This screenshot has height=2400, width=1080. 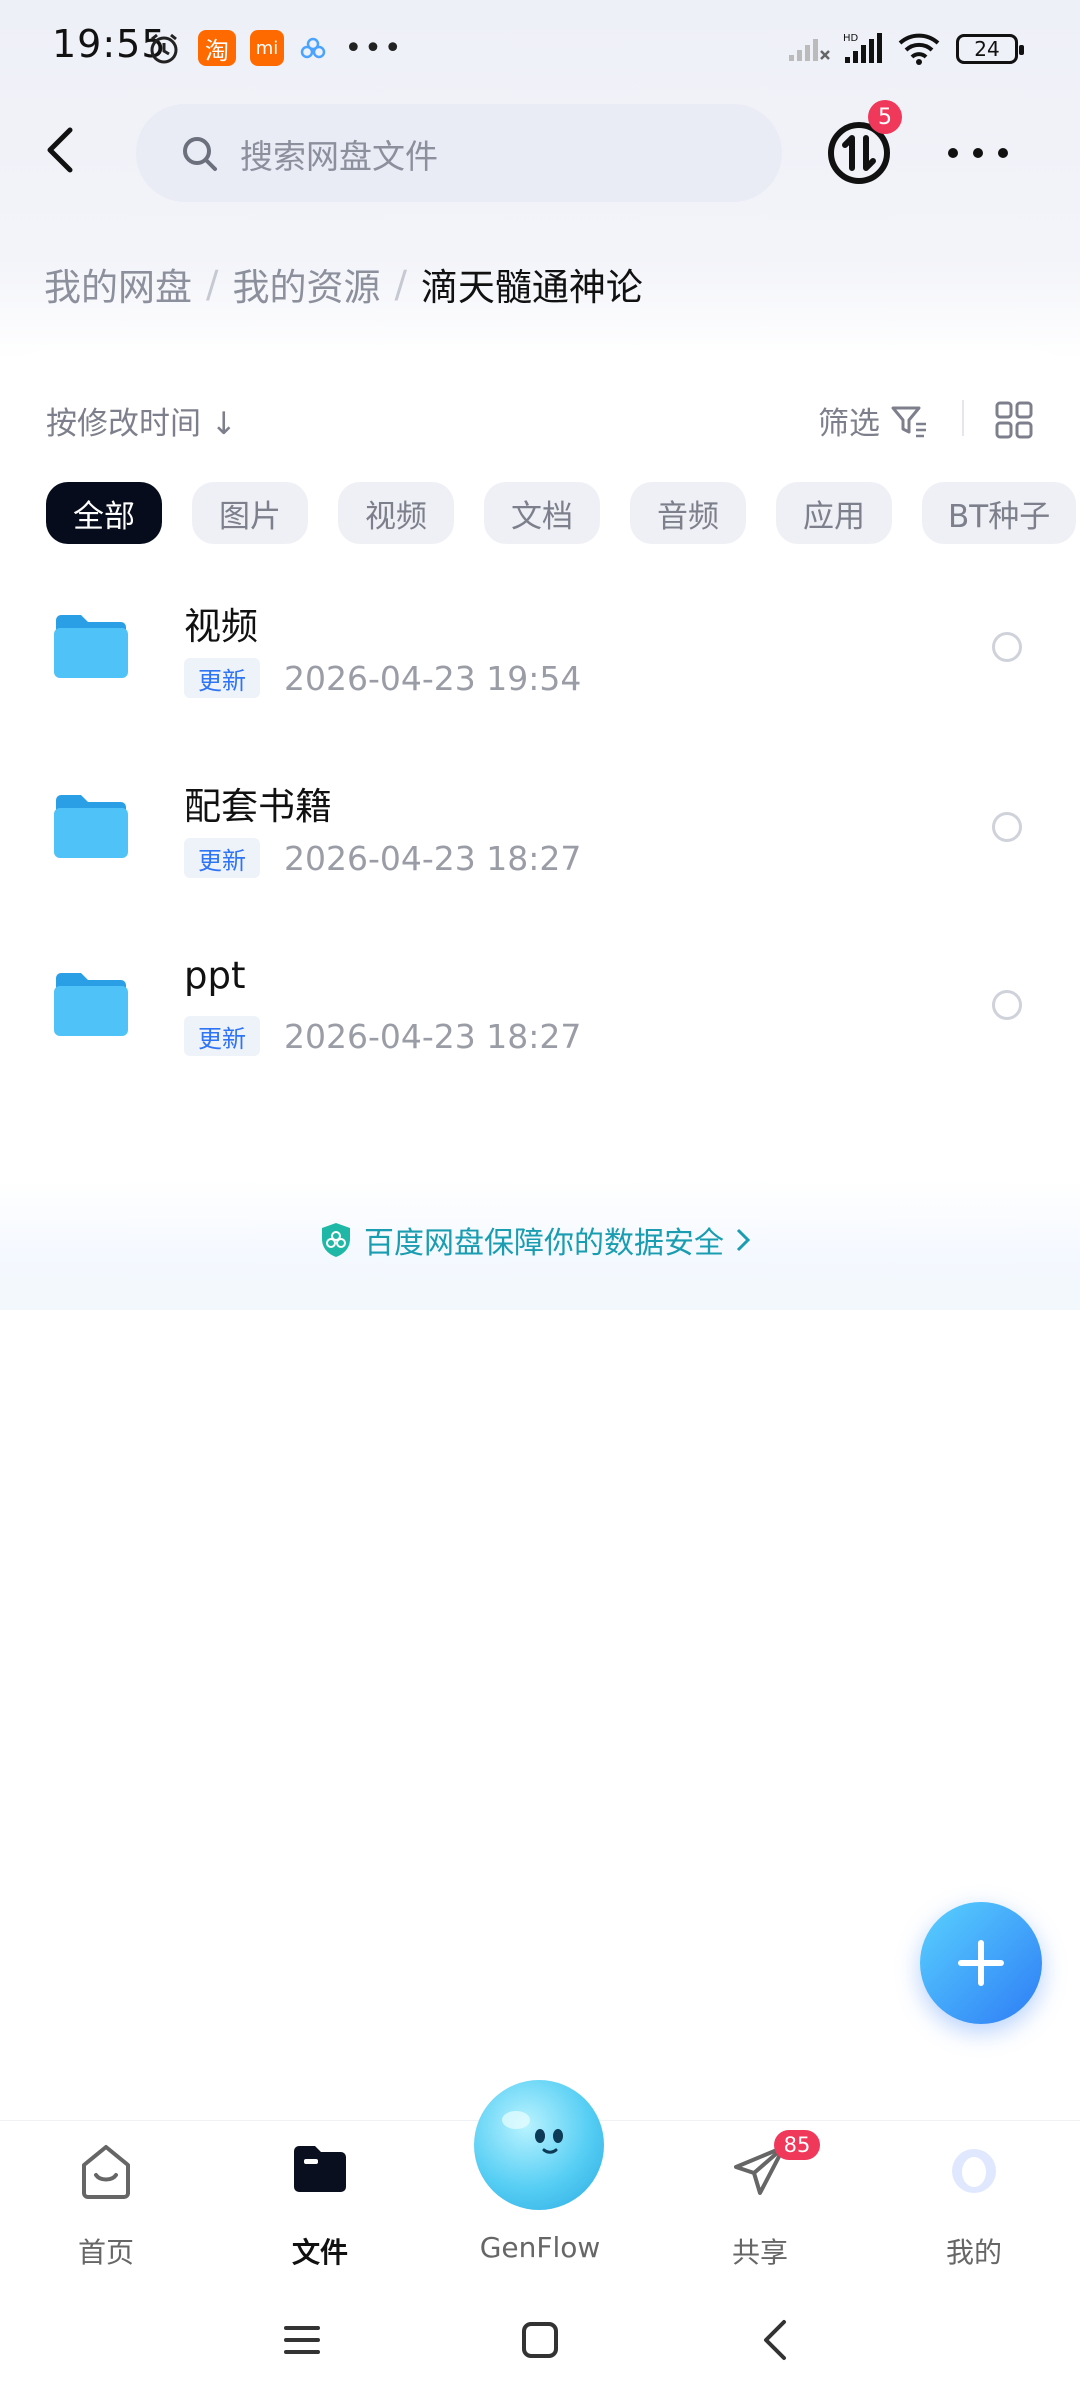 What do you see at coordinates (531, 287) in the screenshot?
I see `breadcrumb-current: 滴天髓通神论` at bounding box center [531, 287].